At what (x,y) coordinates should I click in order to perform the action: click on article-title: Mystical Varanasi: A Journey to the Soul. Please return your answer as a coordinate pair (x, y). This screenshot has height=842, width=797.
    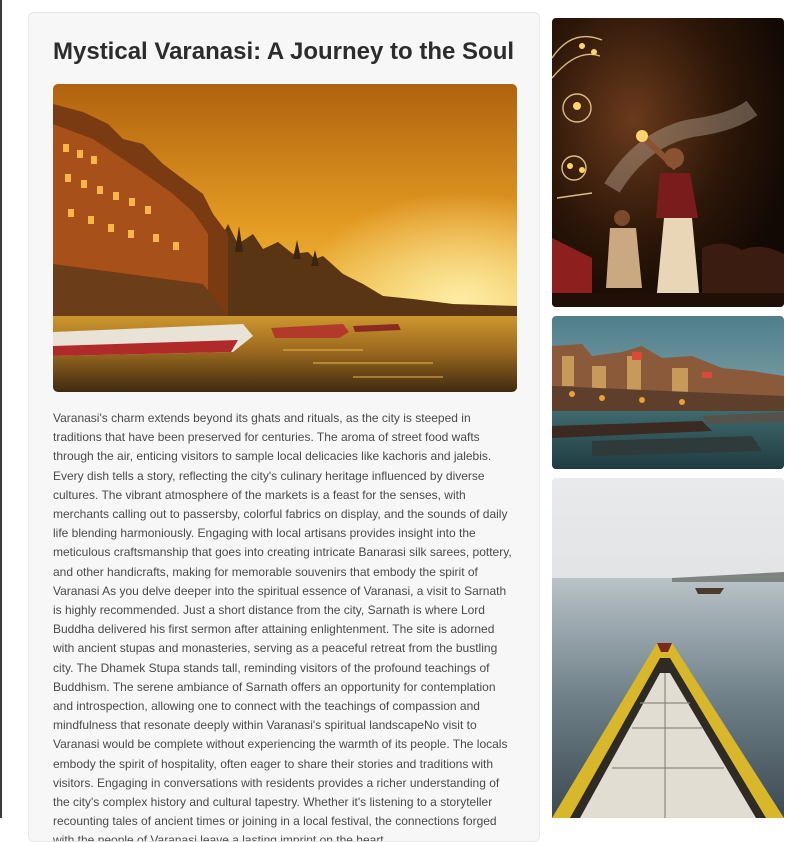
    Looking at the image, I should click on (284, 51).